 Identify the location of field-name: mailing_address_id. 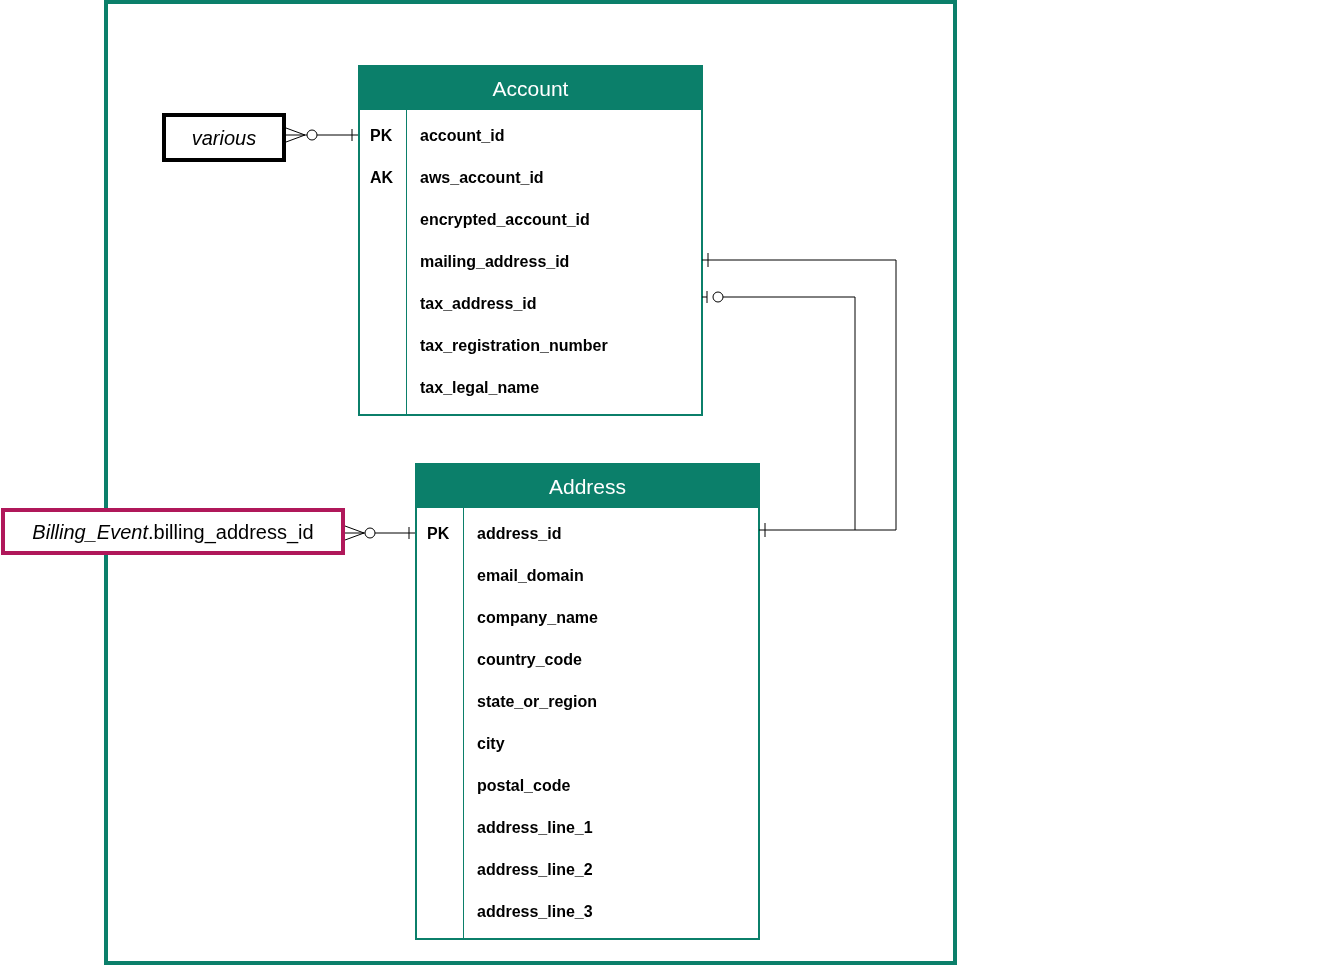
(495, 262).